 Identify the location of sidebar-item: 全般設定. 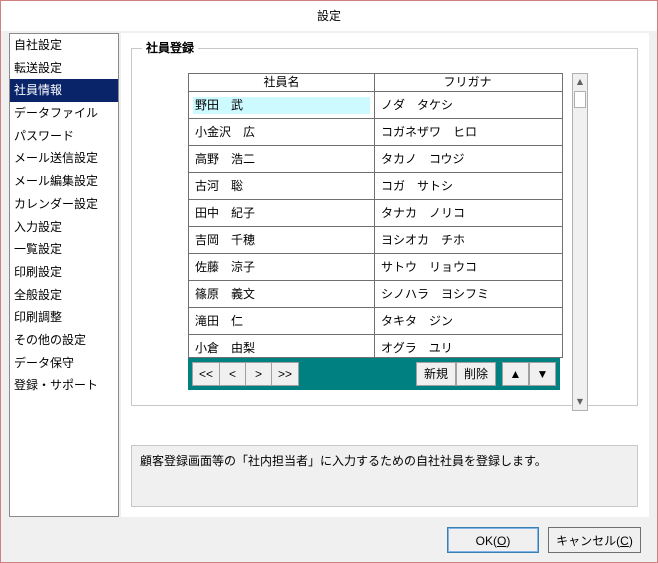
(64, 295).